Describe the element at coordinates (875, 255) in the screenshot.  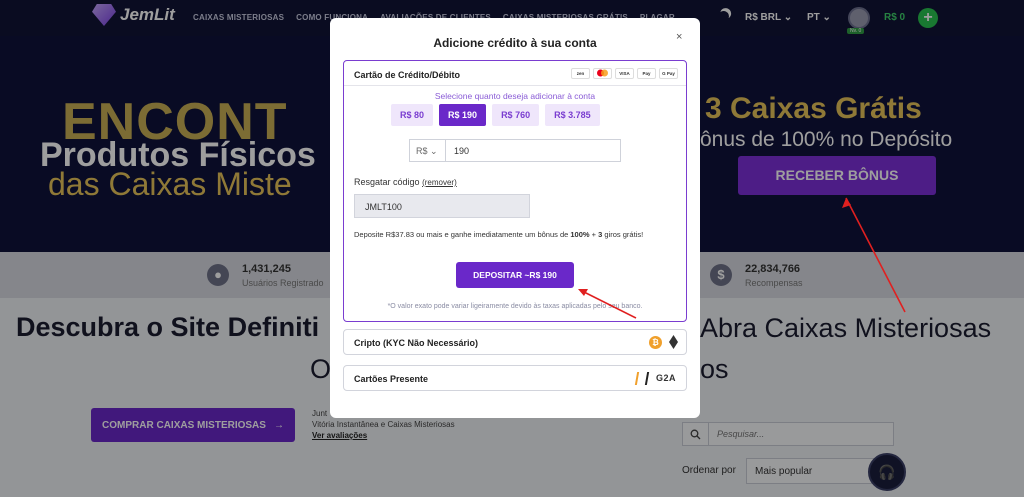
I see `annotation-arrow-bonus` at that location.